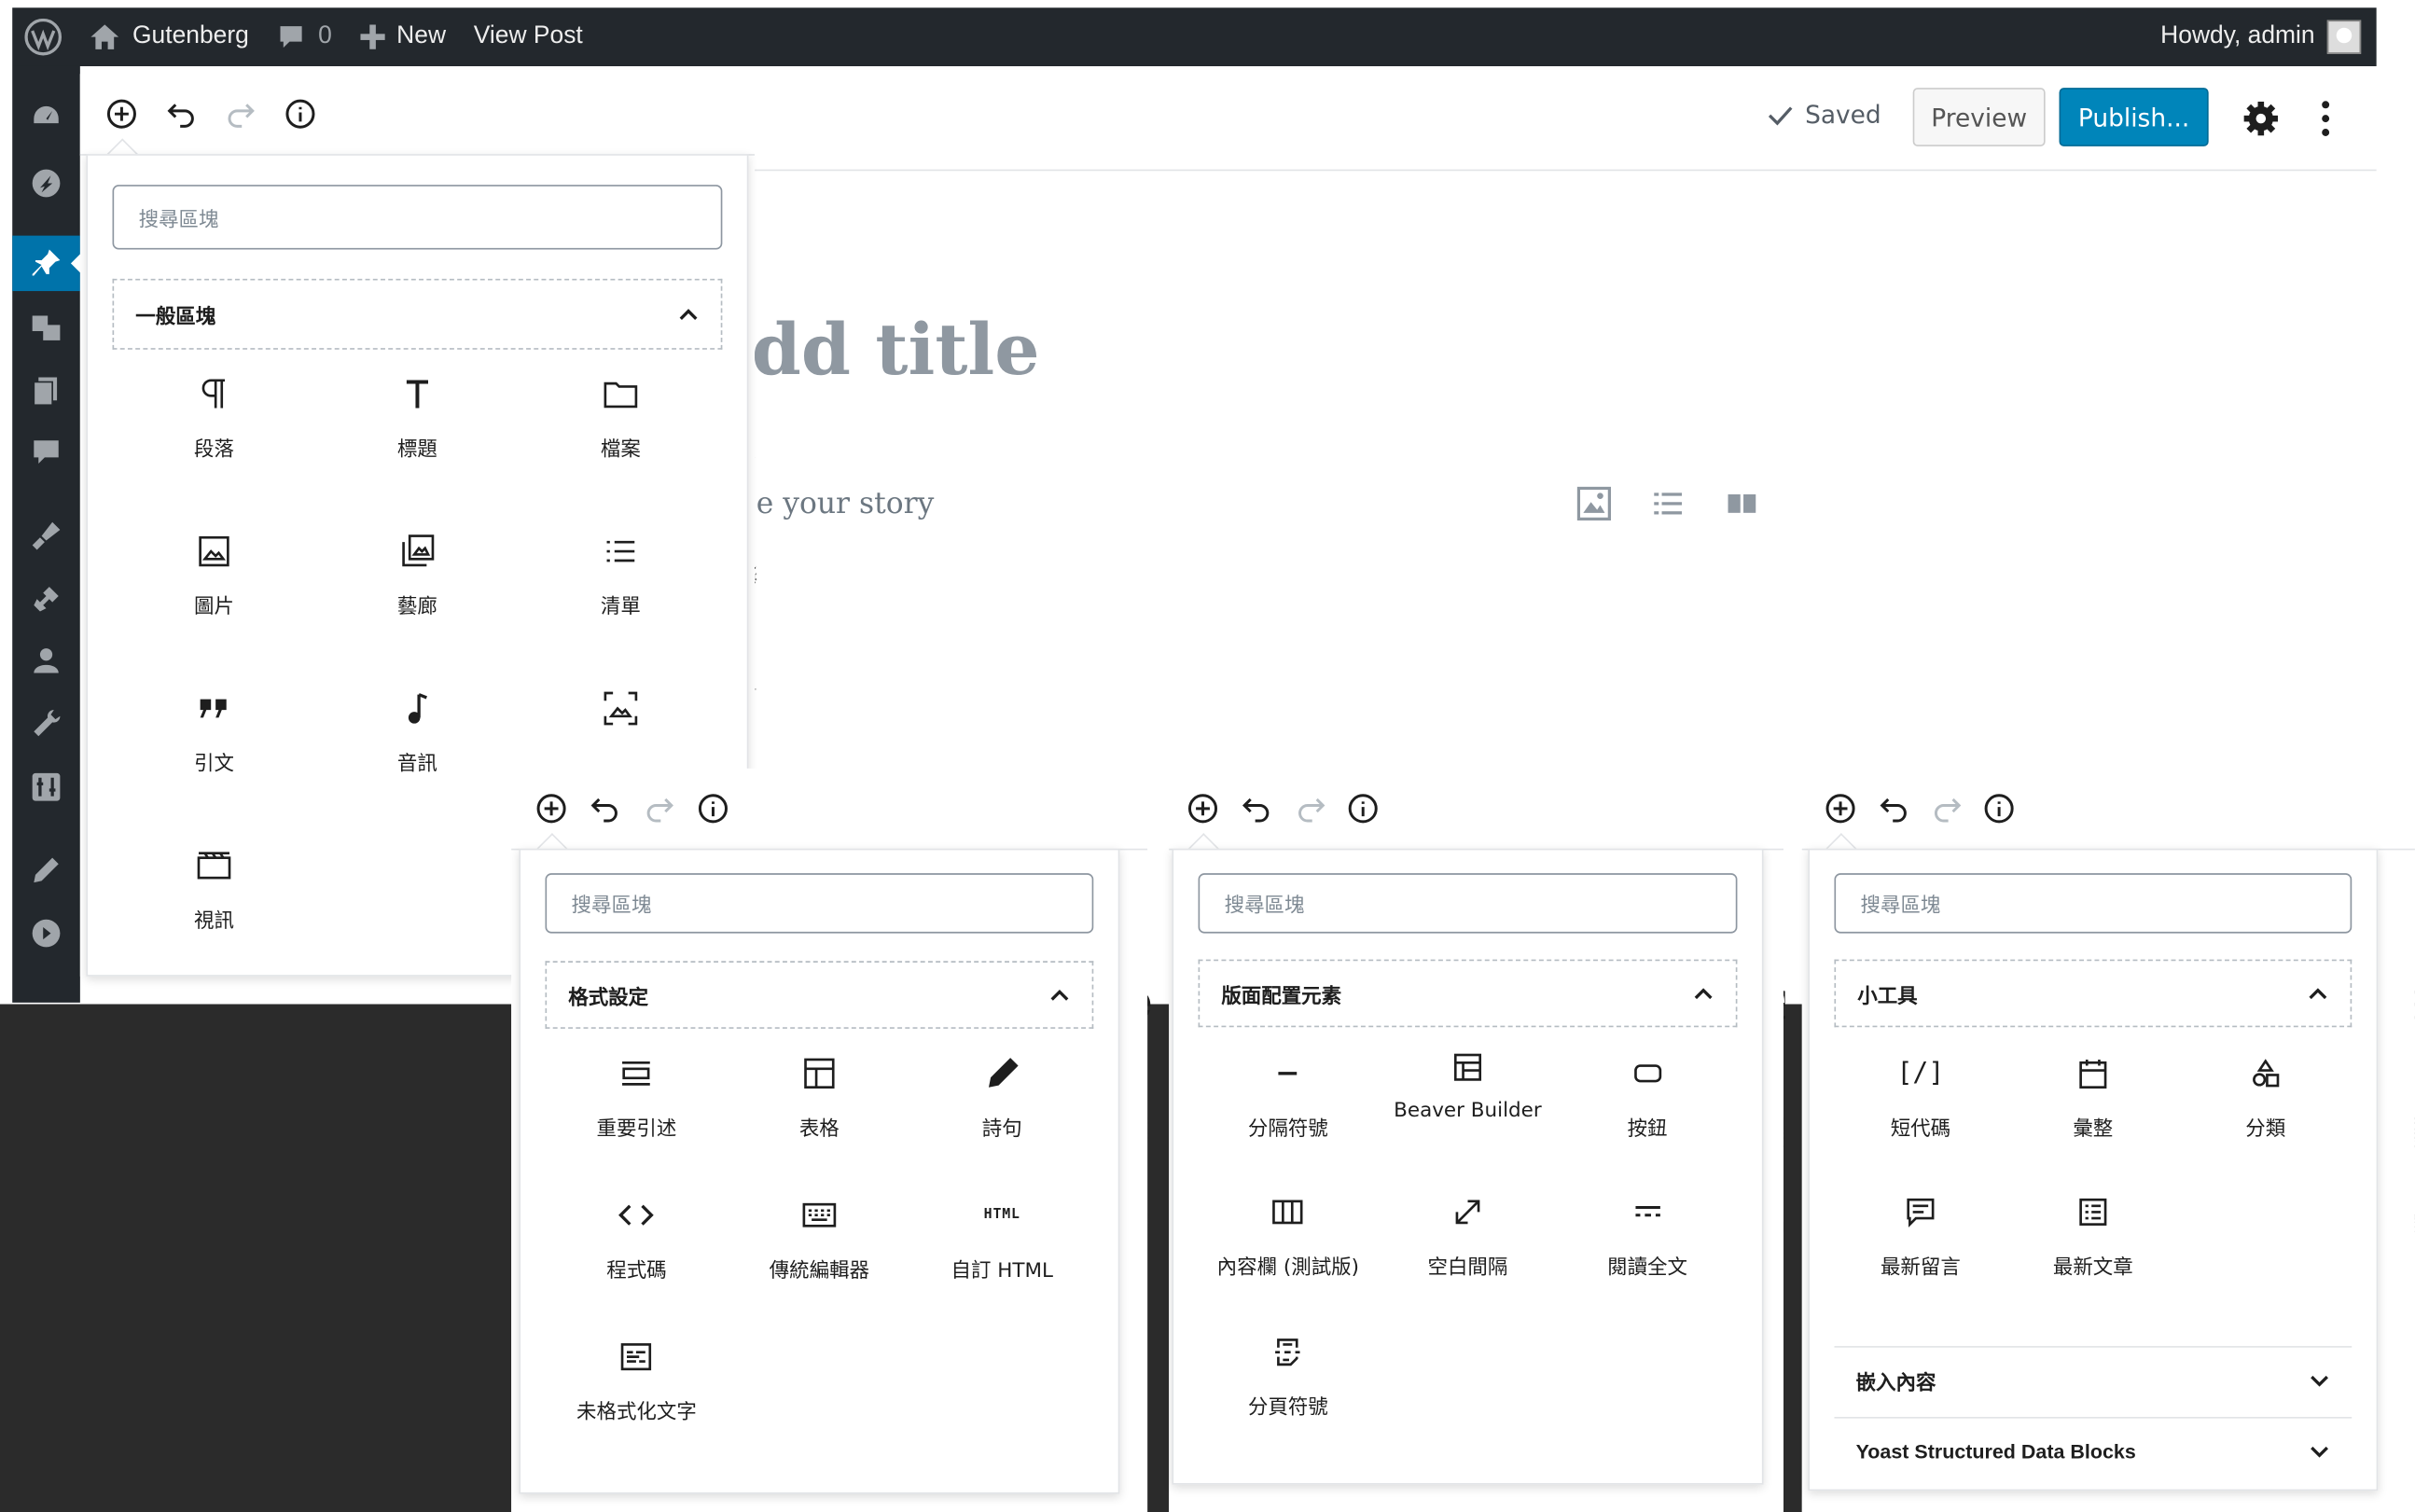 This screenshot has height=1512, width=2415. What do you see at coordinates (529, 36) in the screenshot?
I see `view-post-link: View Post` at bounding box center [529, 36].